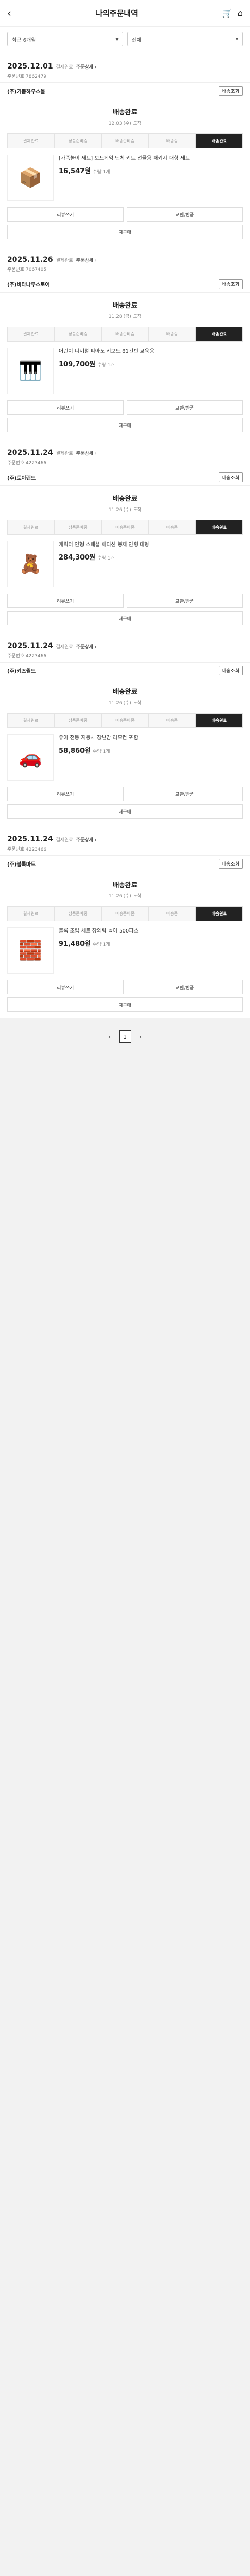 The height and width of the screenshot is (2576, 250). Describe the element at coordinates (30, 66) in the screenshot. I see `order-date: 2025.12.01` at that location.